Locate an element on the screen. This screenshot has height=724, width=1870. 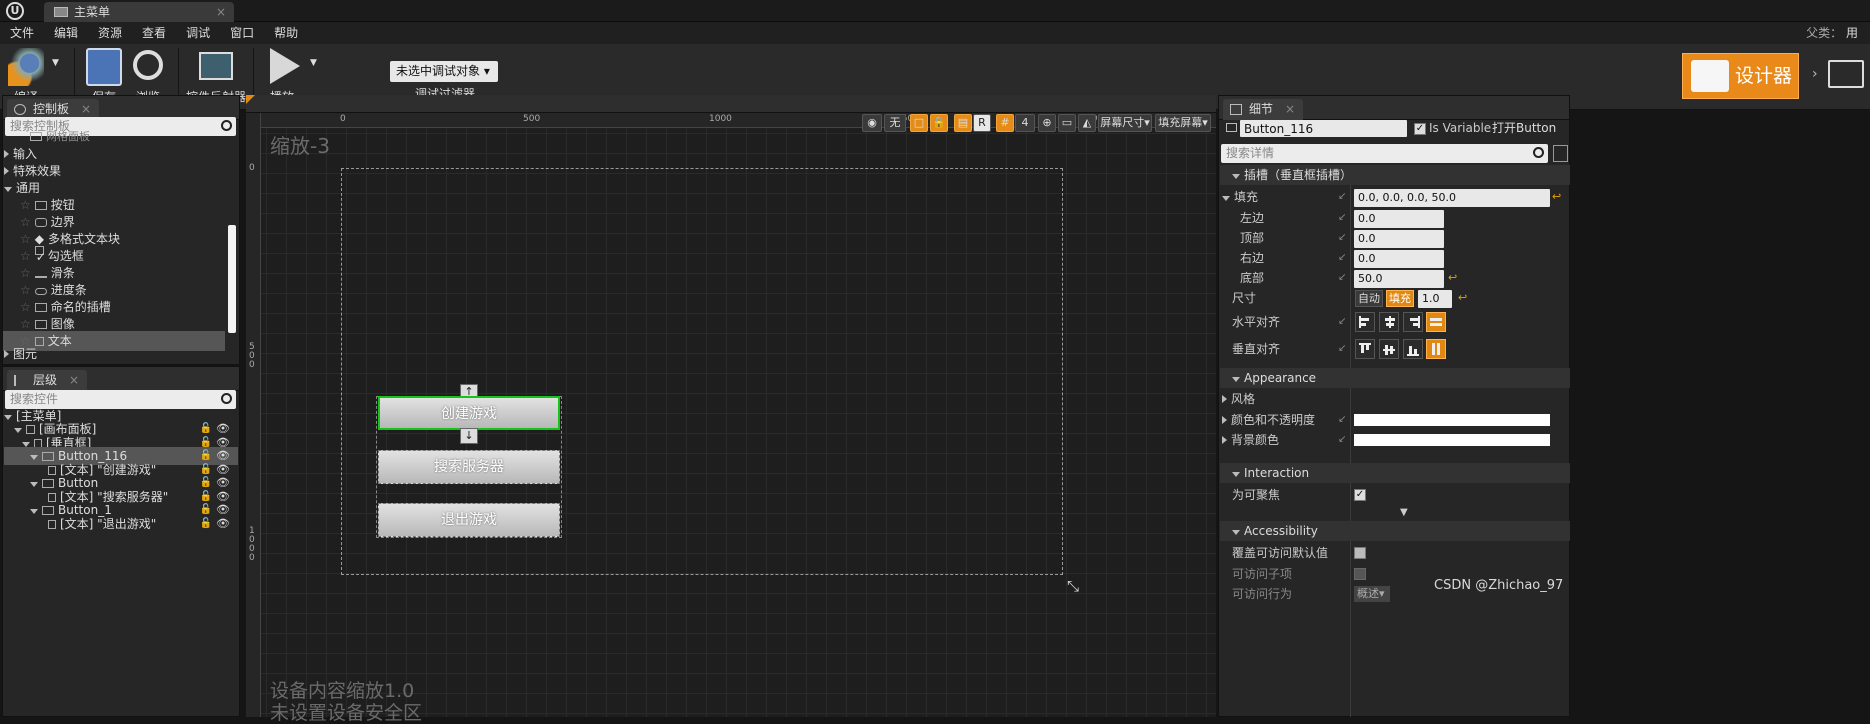
details-tab: 细节 × is located at coordinates (1263, 109).